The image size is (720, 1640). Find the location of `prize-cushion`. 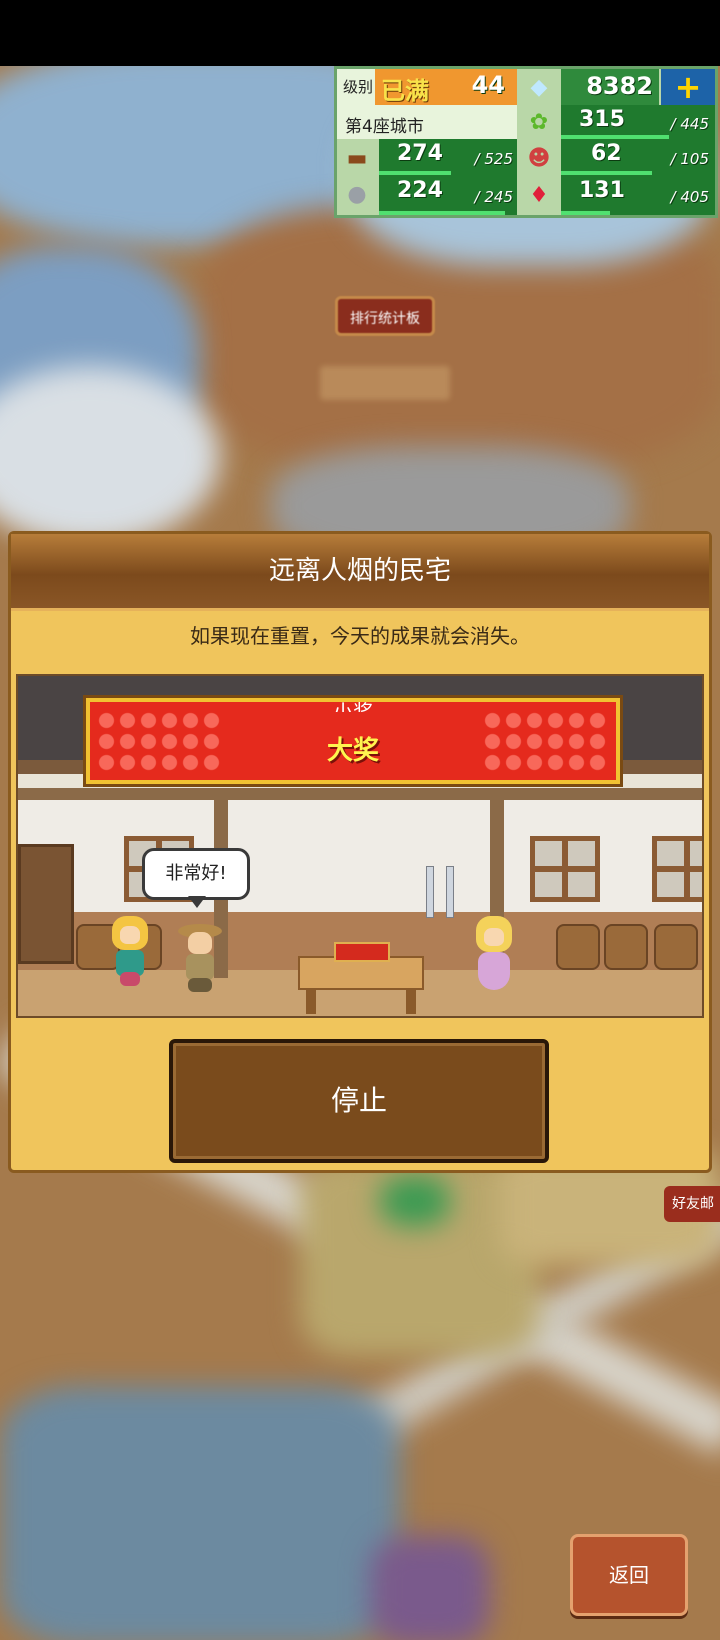

prize-cushion is located at coordinates (362, 952).